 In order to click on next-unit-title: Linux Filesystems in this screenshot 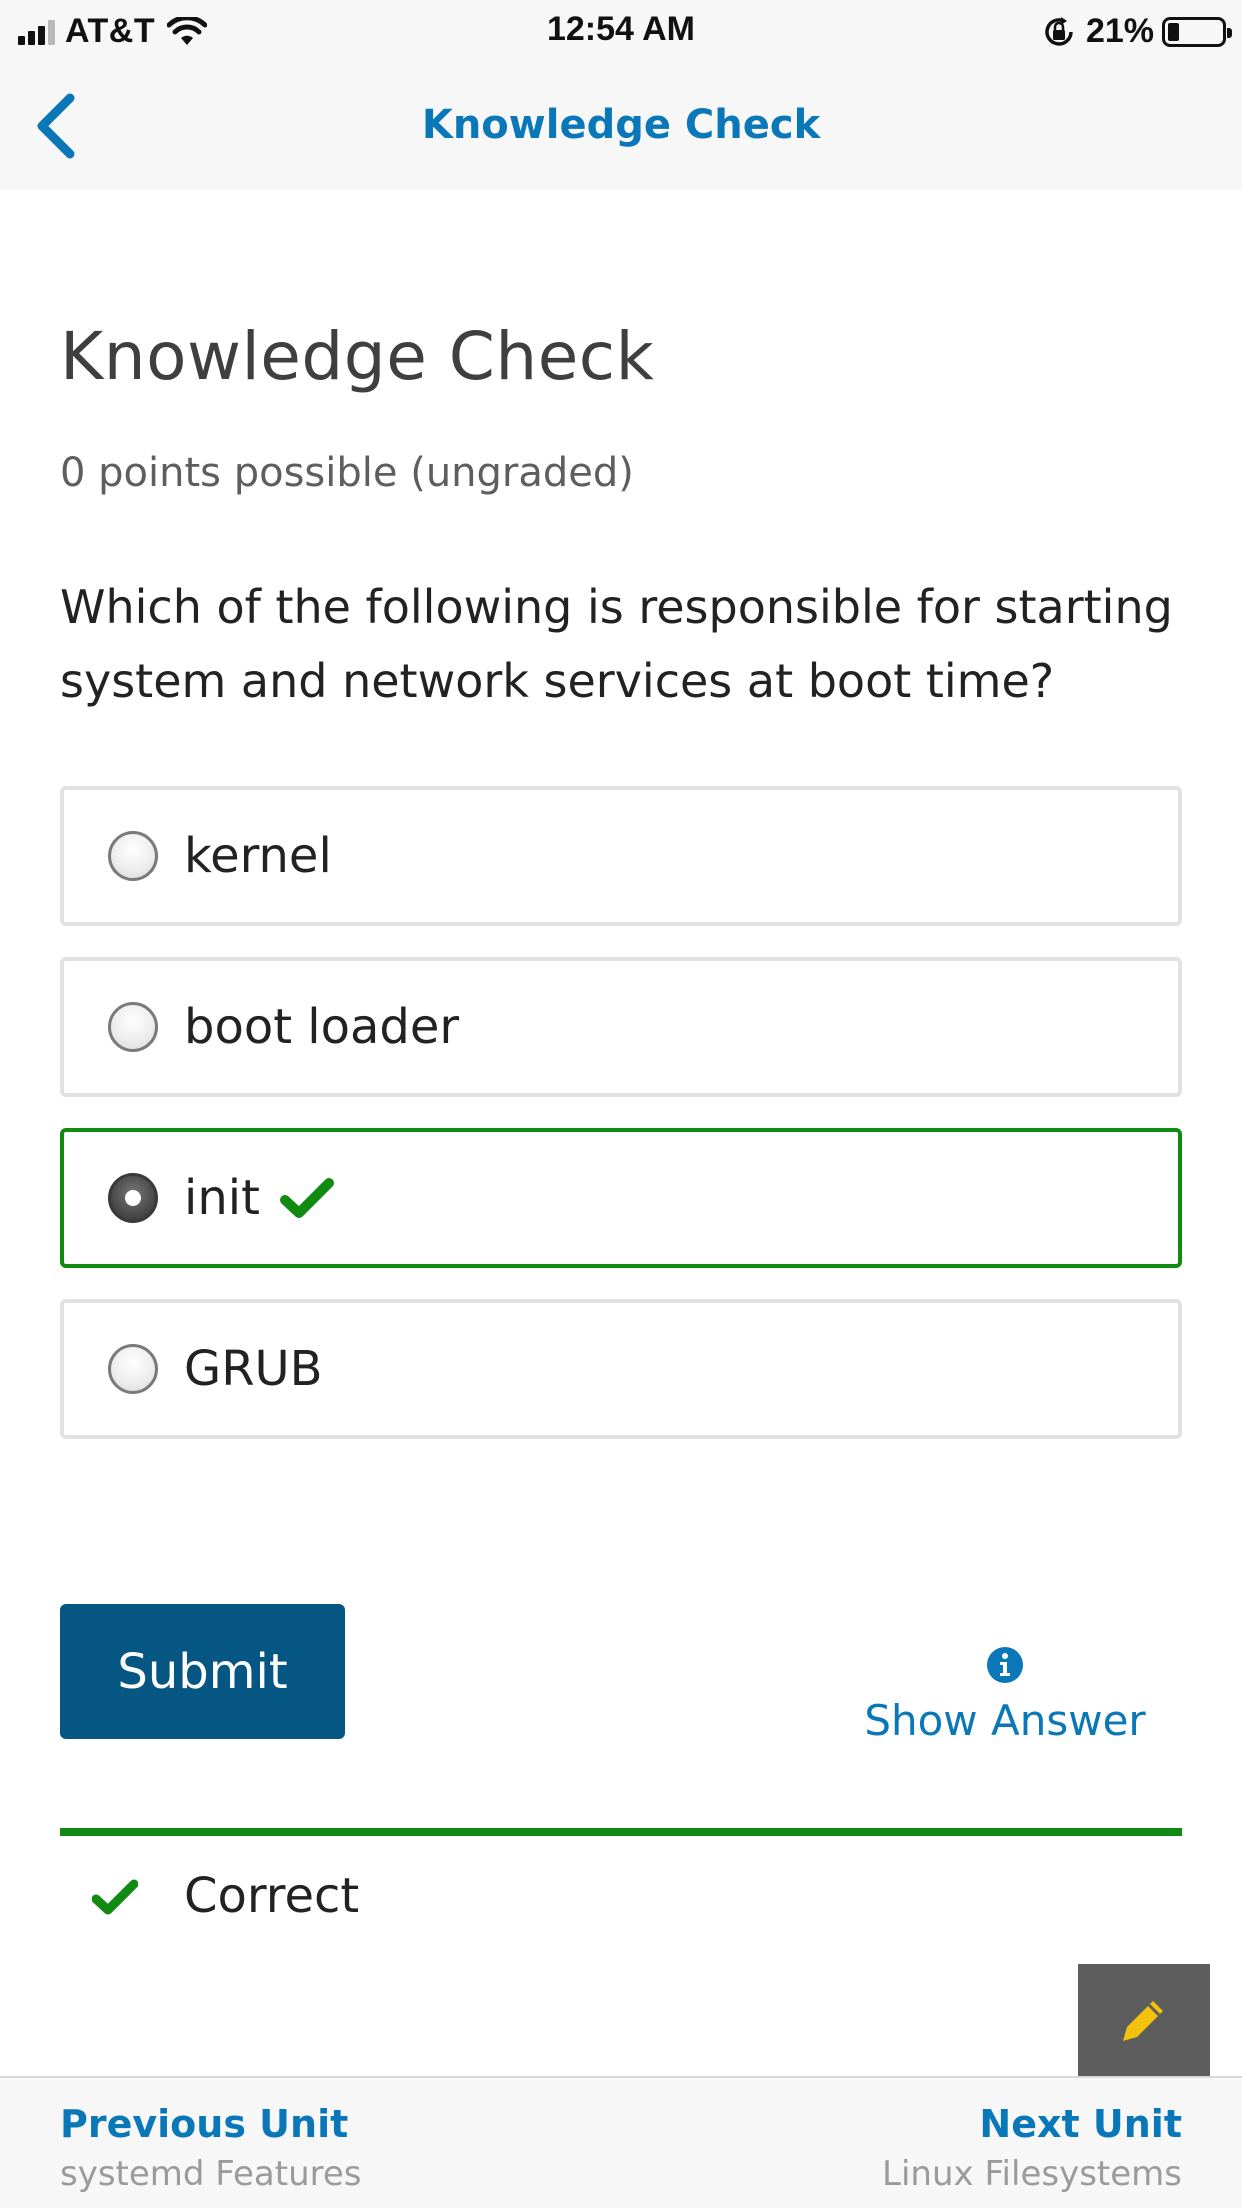, I will do `click(1032, 2174)`.